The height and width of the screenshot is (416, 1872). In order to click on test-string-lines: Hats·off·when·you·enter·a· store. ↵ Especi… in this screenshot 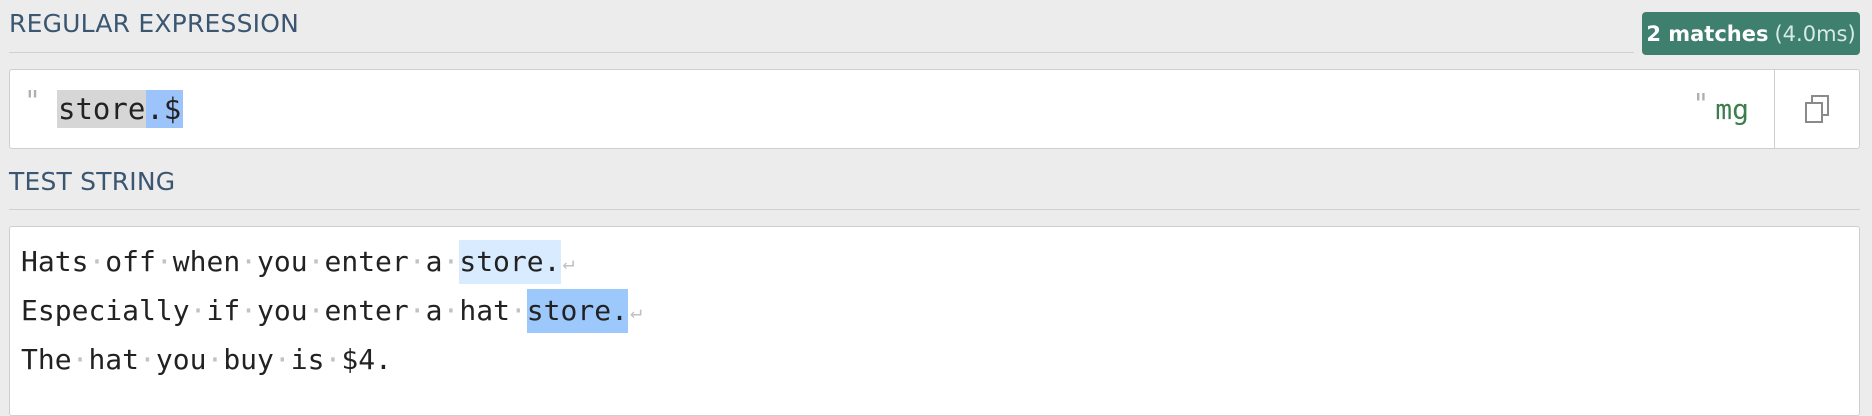, I will do `click(331, 310)`.